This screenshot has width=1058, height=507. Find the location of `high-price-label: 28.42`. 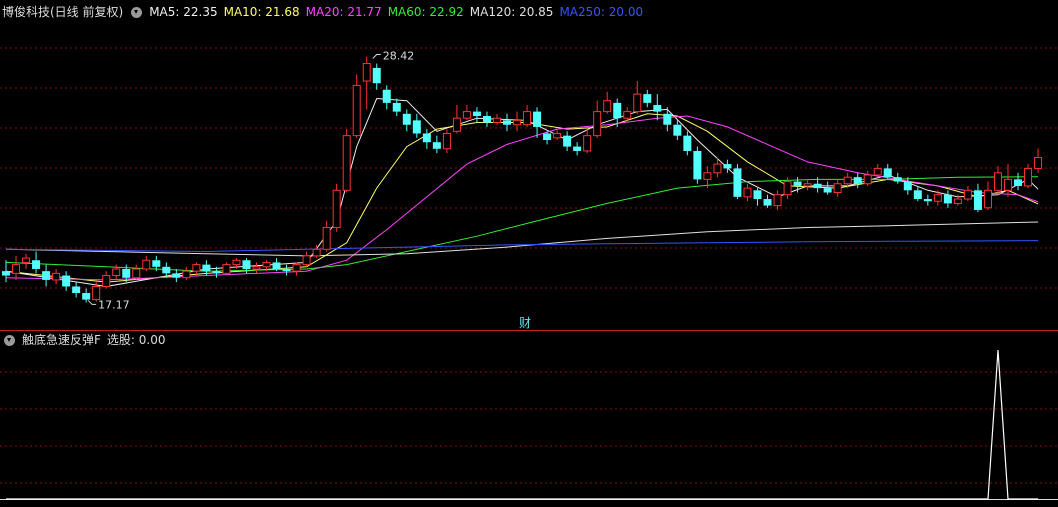

high-price-label: 28.42 is located at coordinates (399, 56).